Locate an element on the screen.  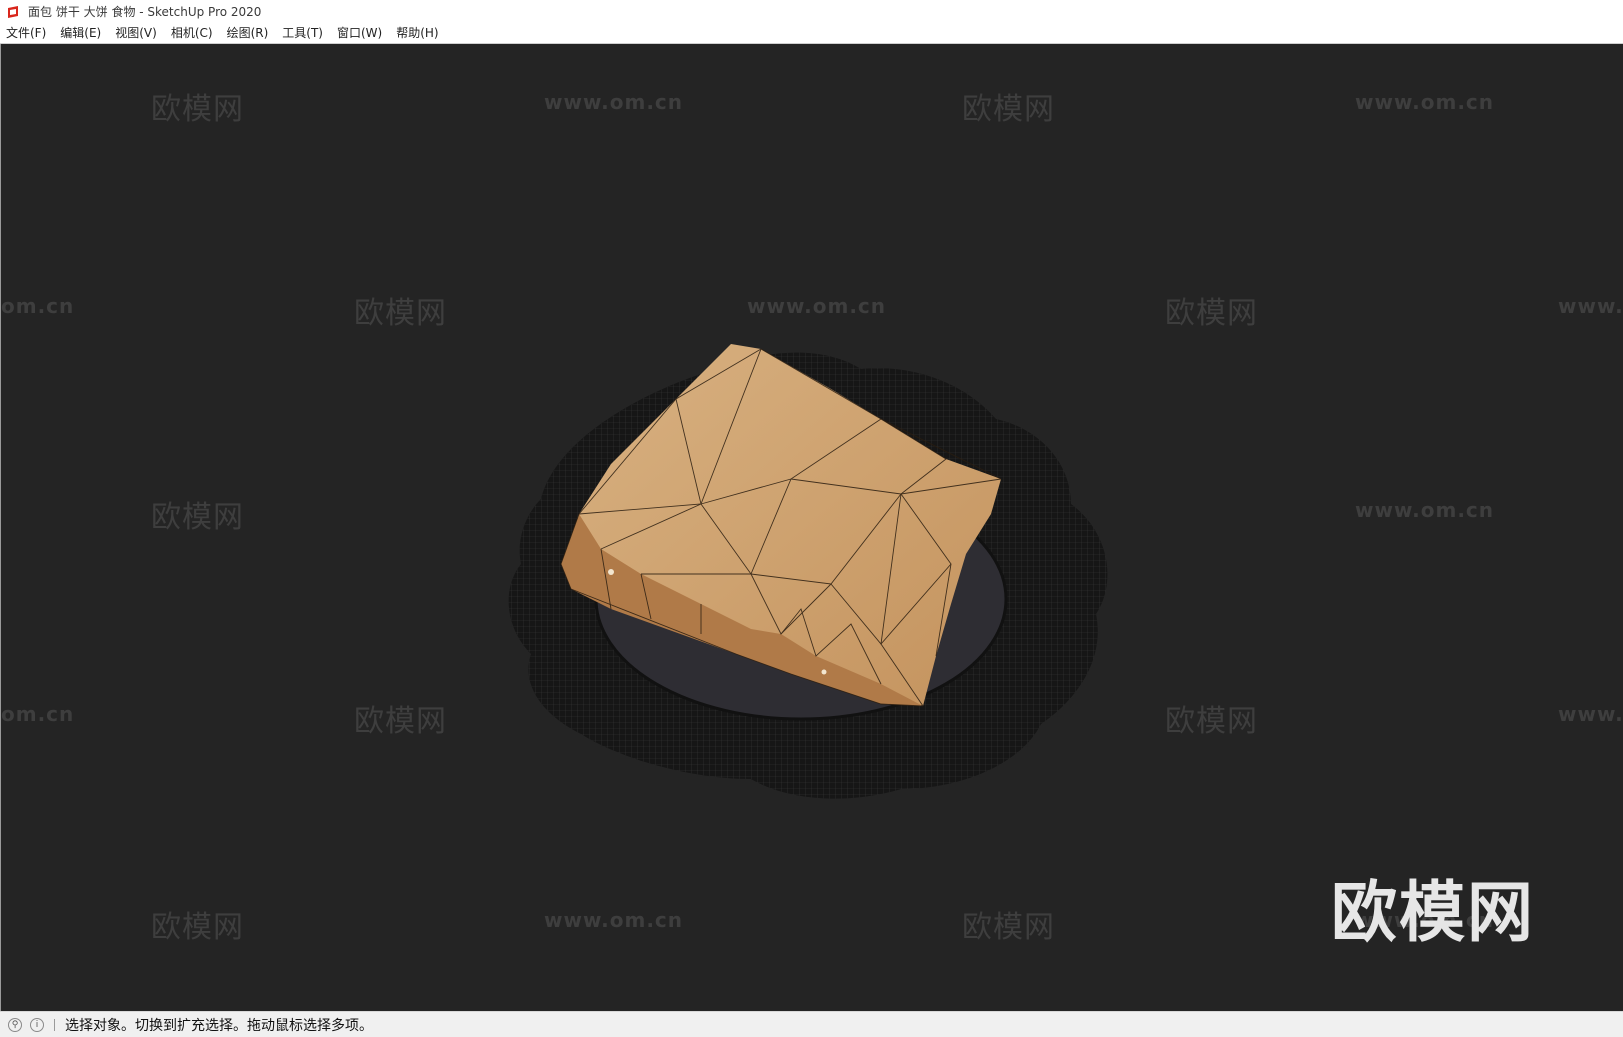
menu-help: 帮助(H) is located at coordinates (417, 32).